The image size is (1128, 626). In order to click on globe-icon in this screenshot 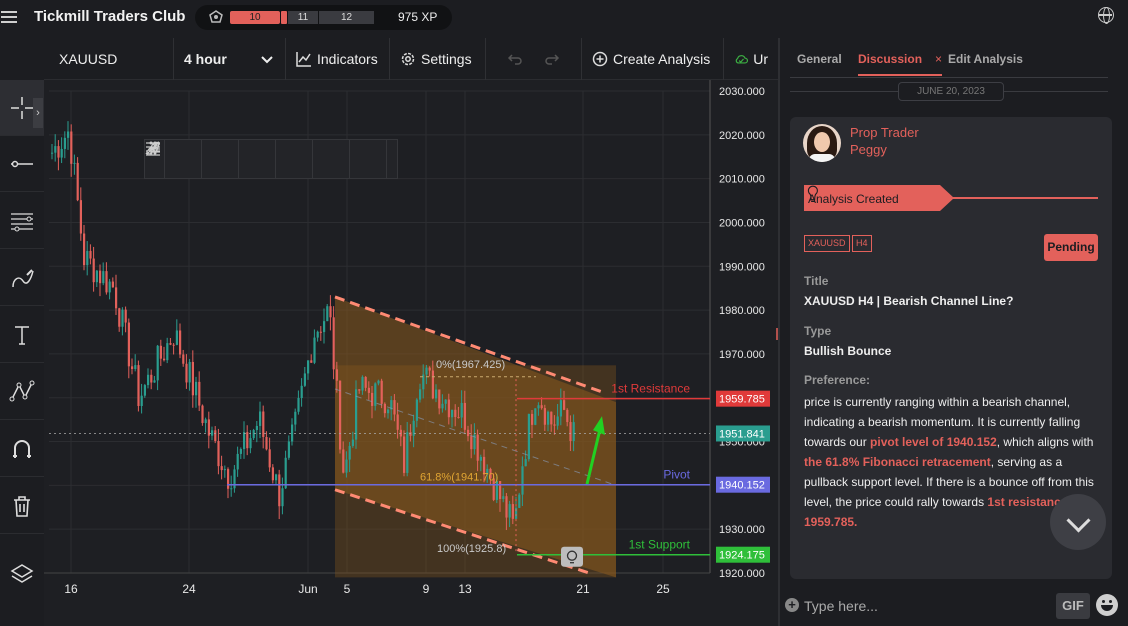, I will do `click(1106, 15)`.